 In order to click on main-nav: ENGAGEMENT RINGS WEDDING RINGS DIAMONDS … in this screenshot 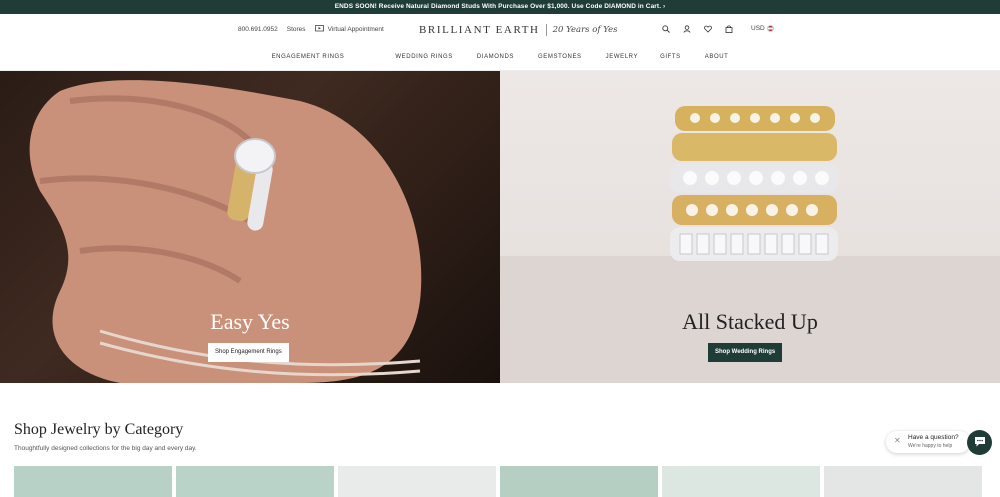, I will do `click(500, 57)`.